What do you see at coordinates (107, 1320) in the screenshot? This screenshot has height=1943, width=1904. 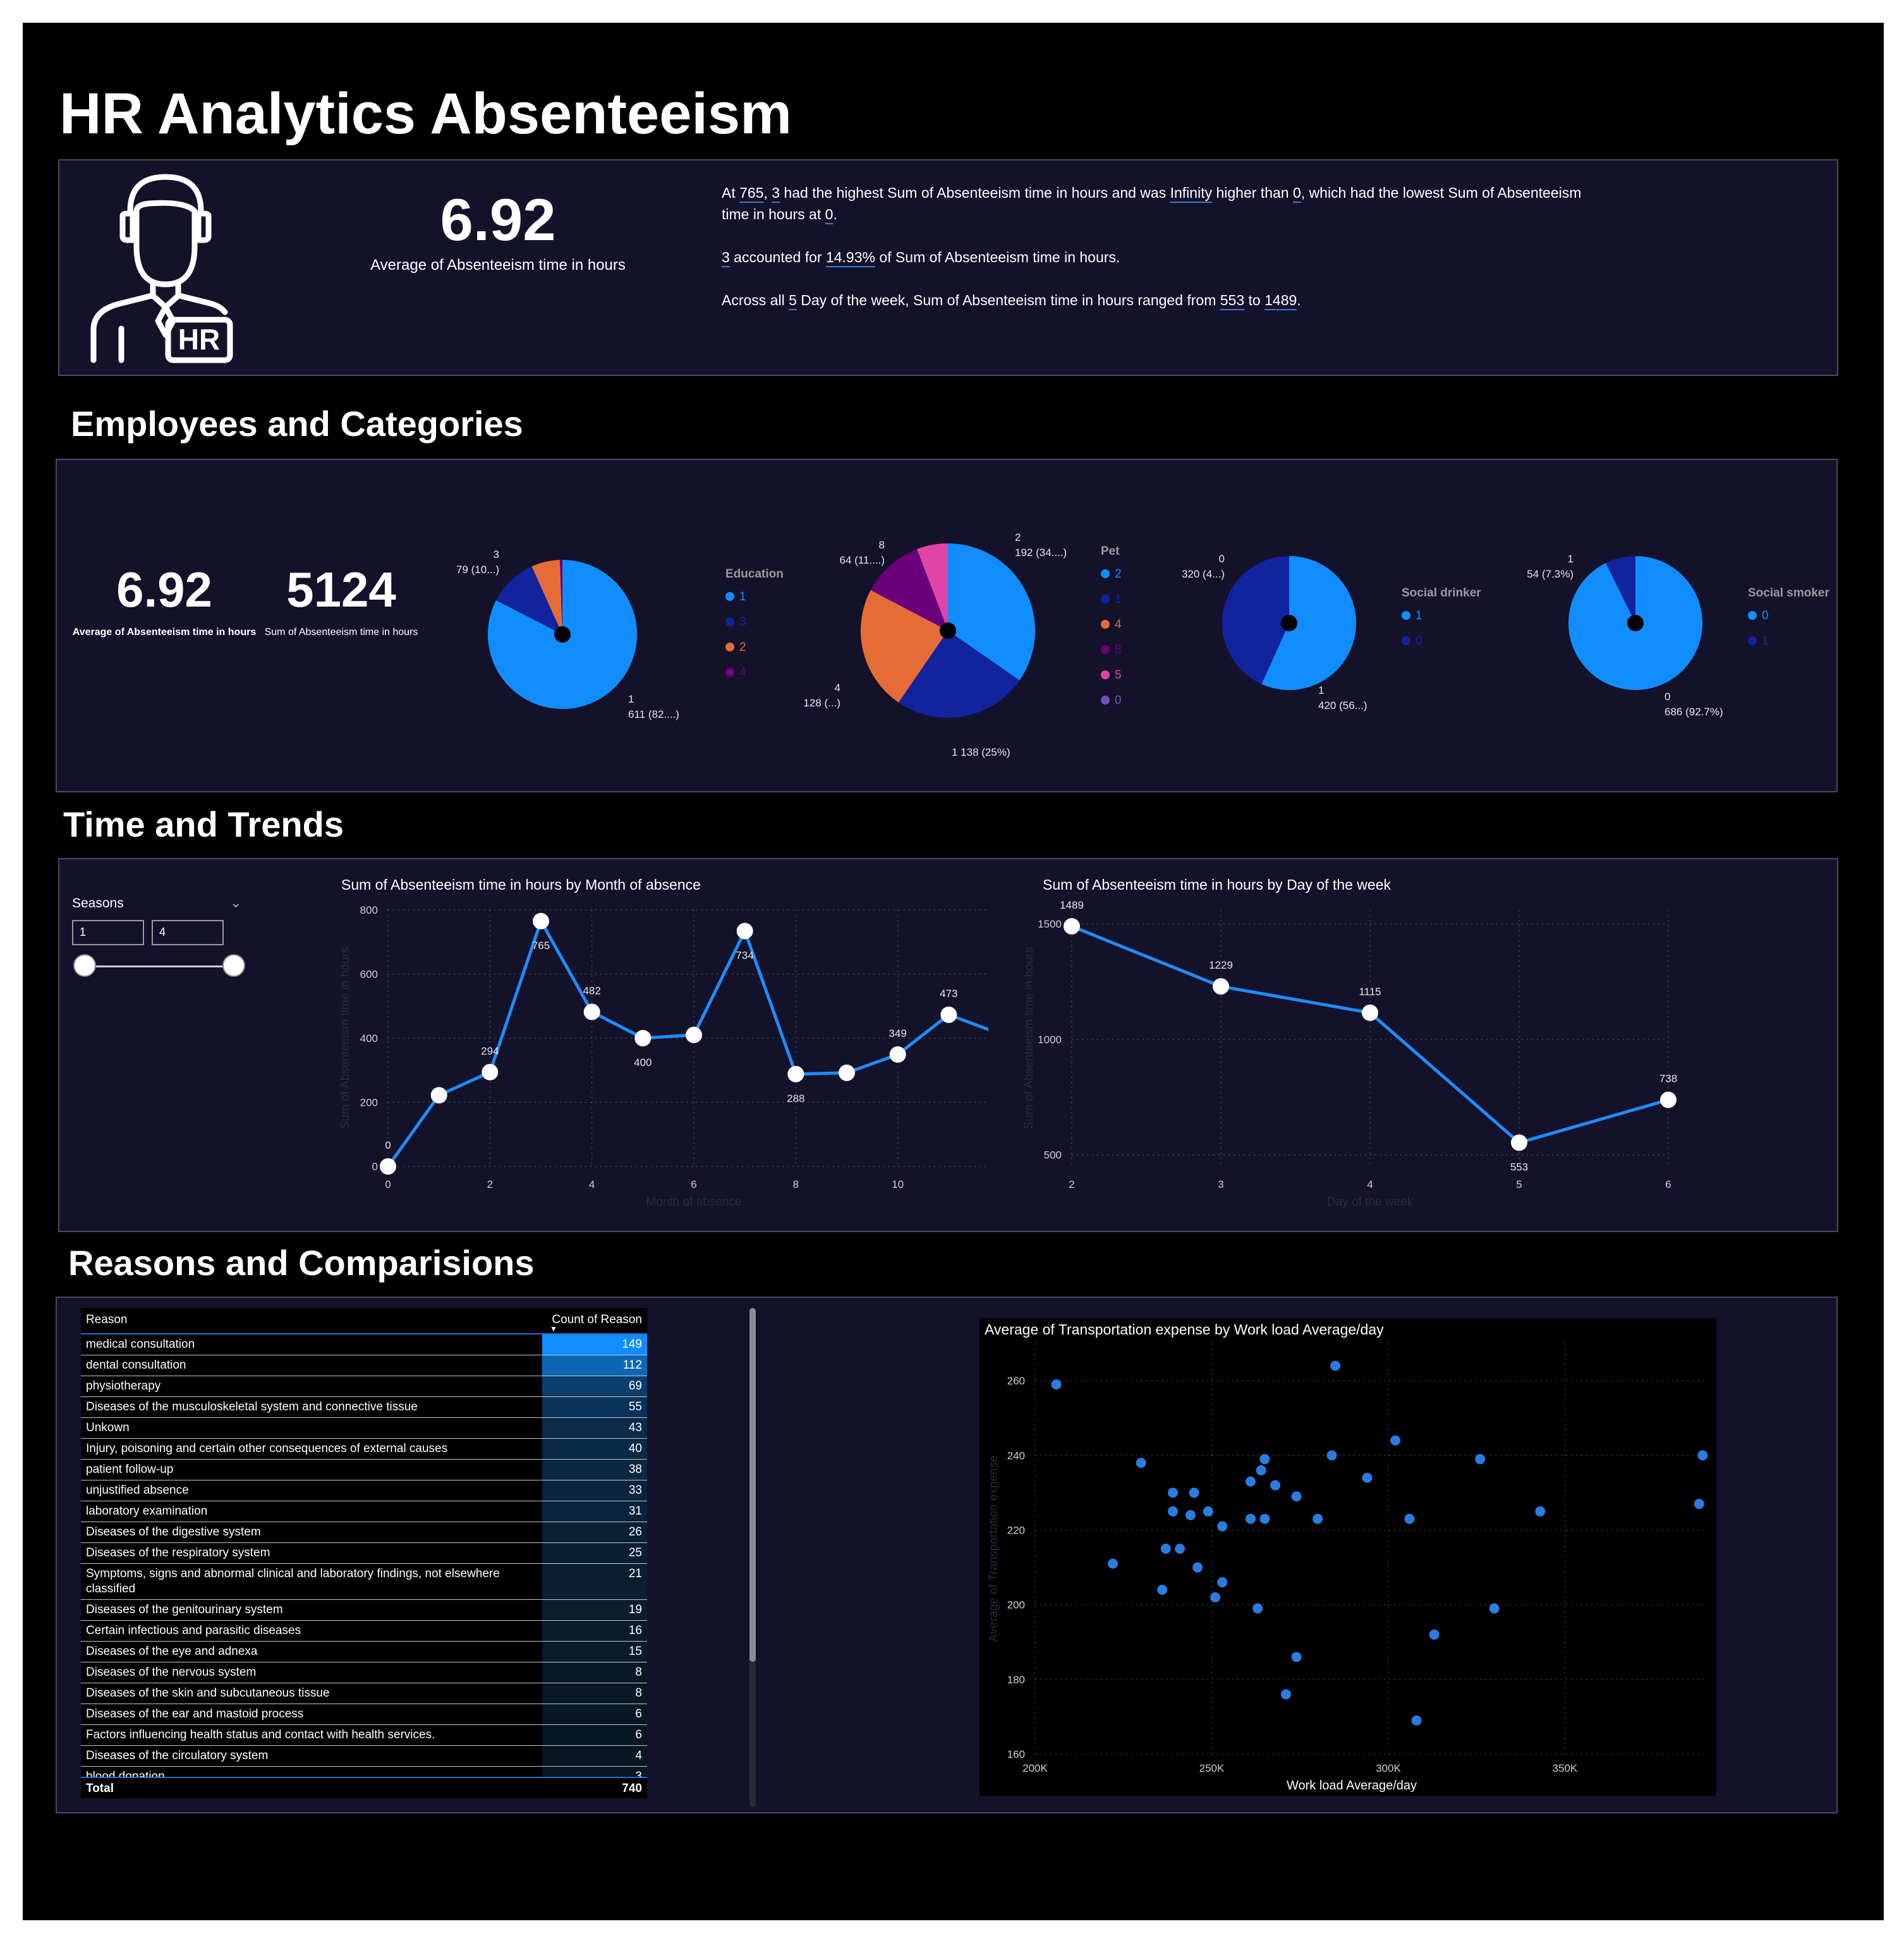 I see `column-header-reason: Reason` at bounding box center [107, 1320].